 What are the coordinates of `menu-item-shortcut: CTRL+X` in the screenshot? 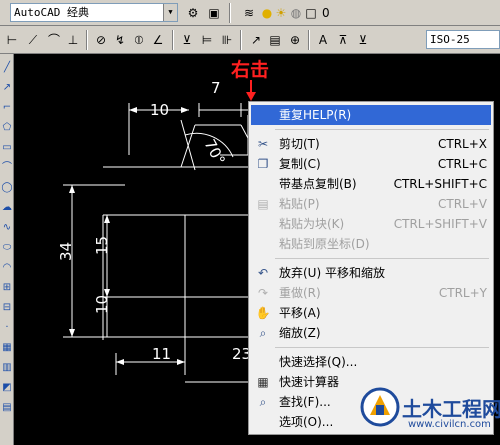 It's located at (462, 144).